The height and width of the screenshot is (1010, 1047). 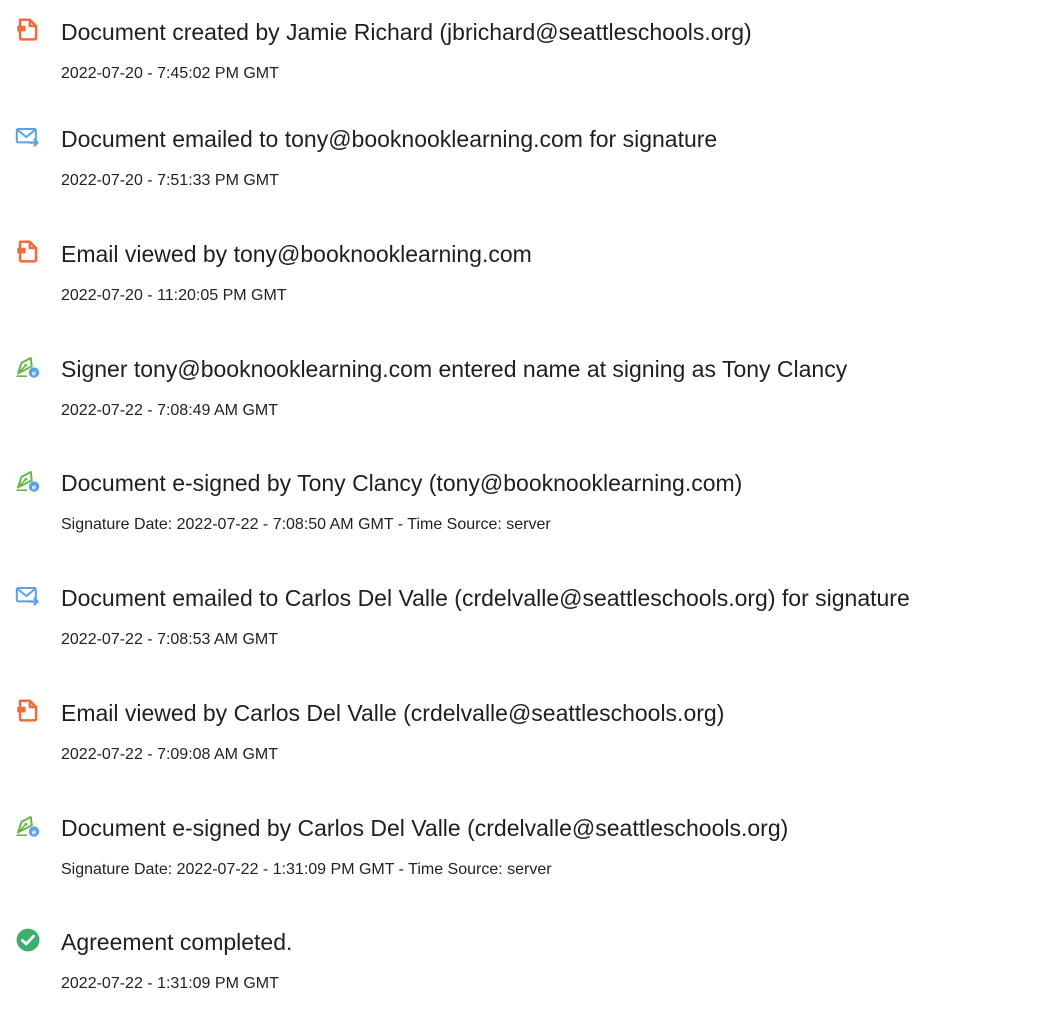 What do you see at coordinates (170, 180) in the screenshot?
I see `entry-timestamp: 2022-07-20 - 7:51:33 PM GMT` at bounding box center [170, 180].